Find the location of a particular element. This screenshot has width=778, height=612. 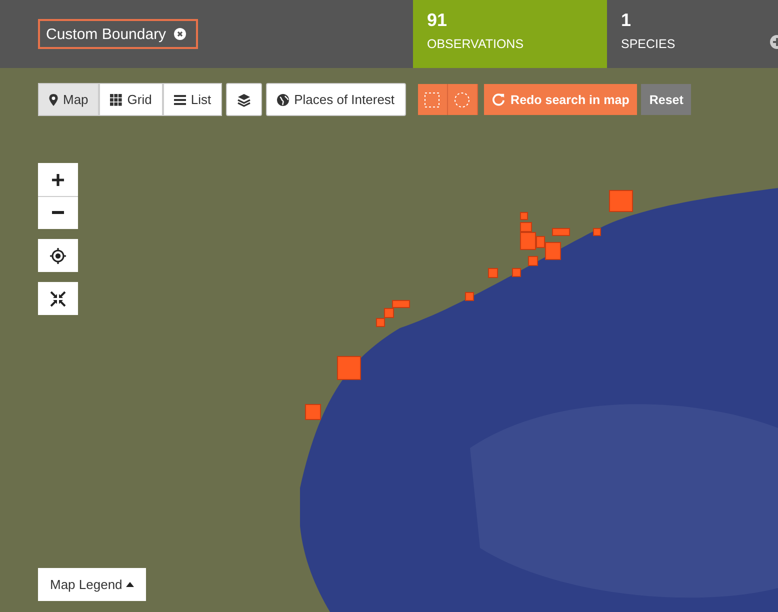

dashed-circle-icon is located at coordinates (462, 100).